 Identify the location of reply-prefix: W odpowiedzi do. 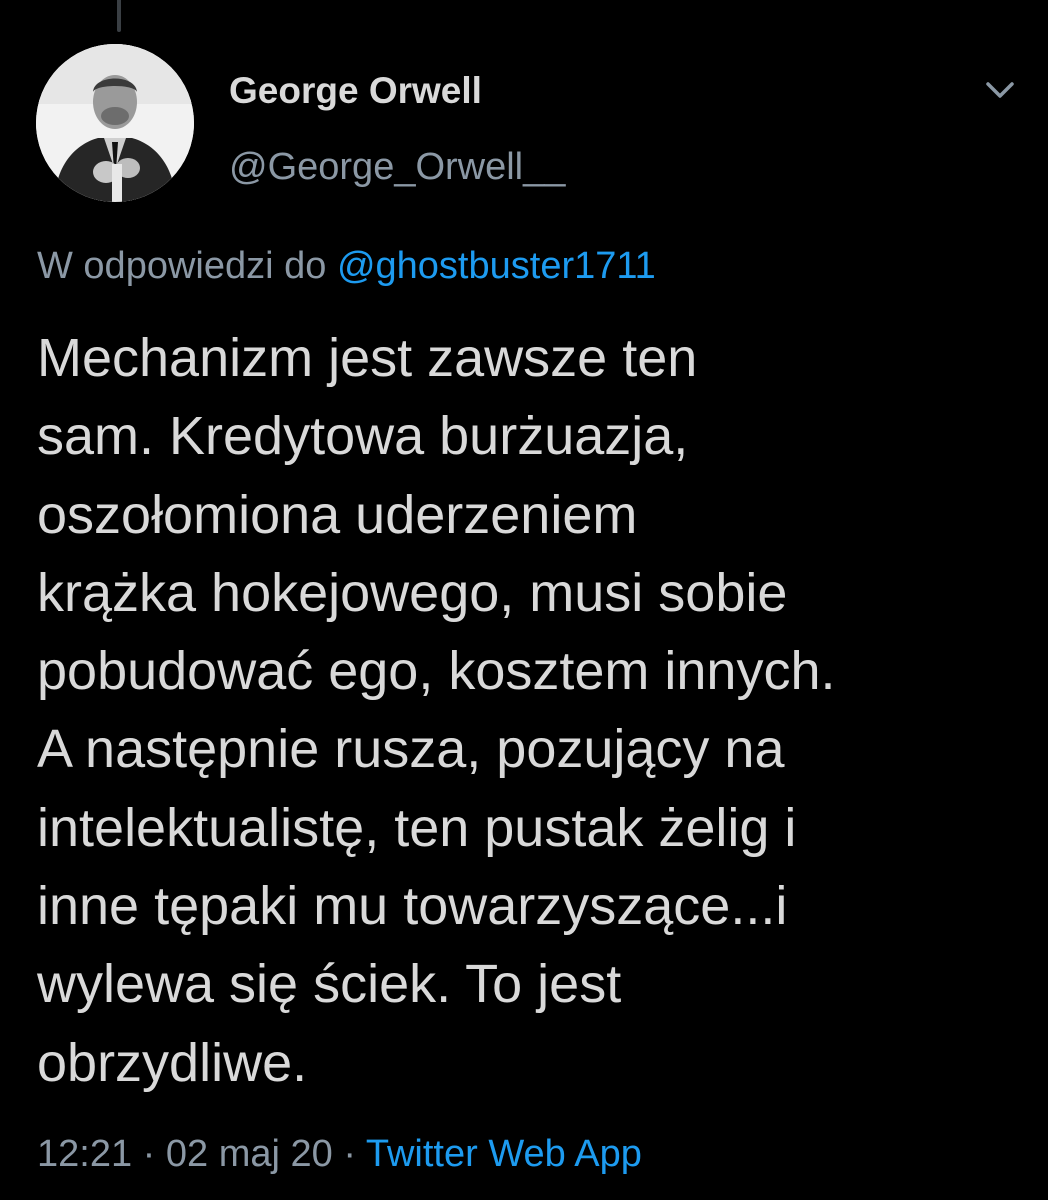
(182, 266).